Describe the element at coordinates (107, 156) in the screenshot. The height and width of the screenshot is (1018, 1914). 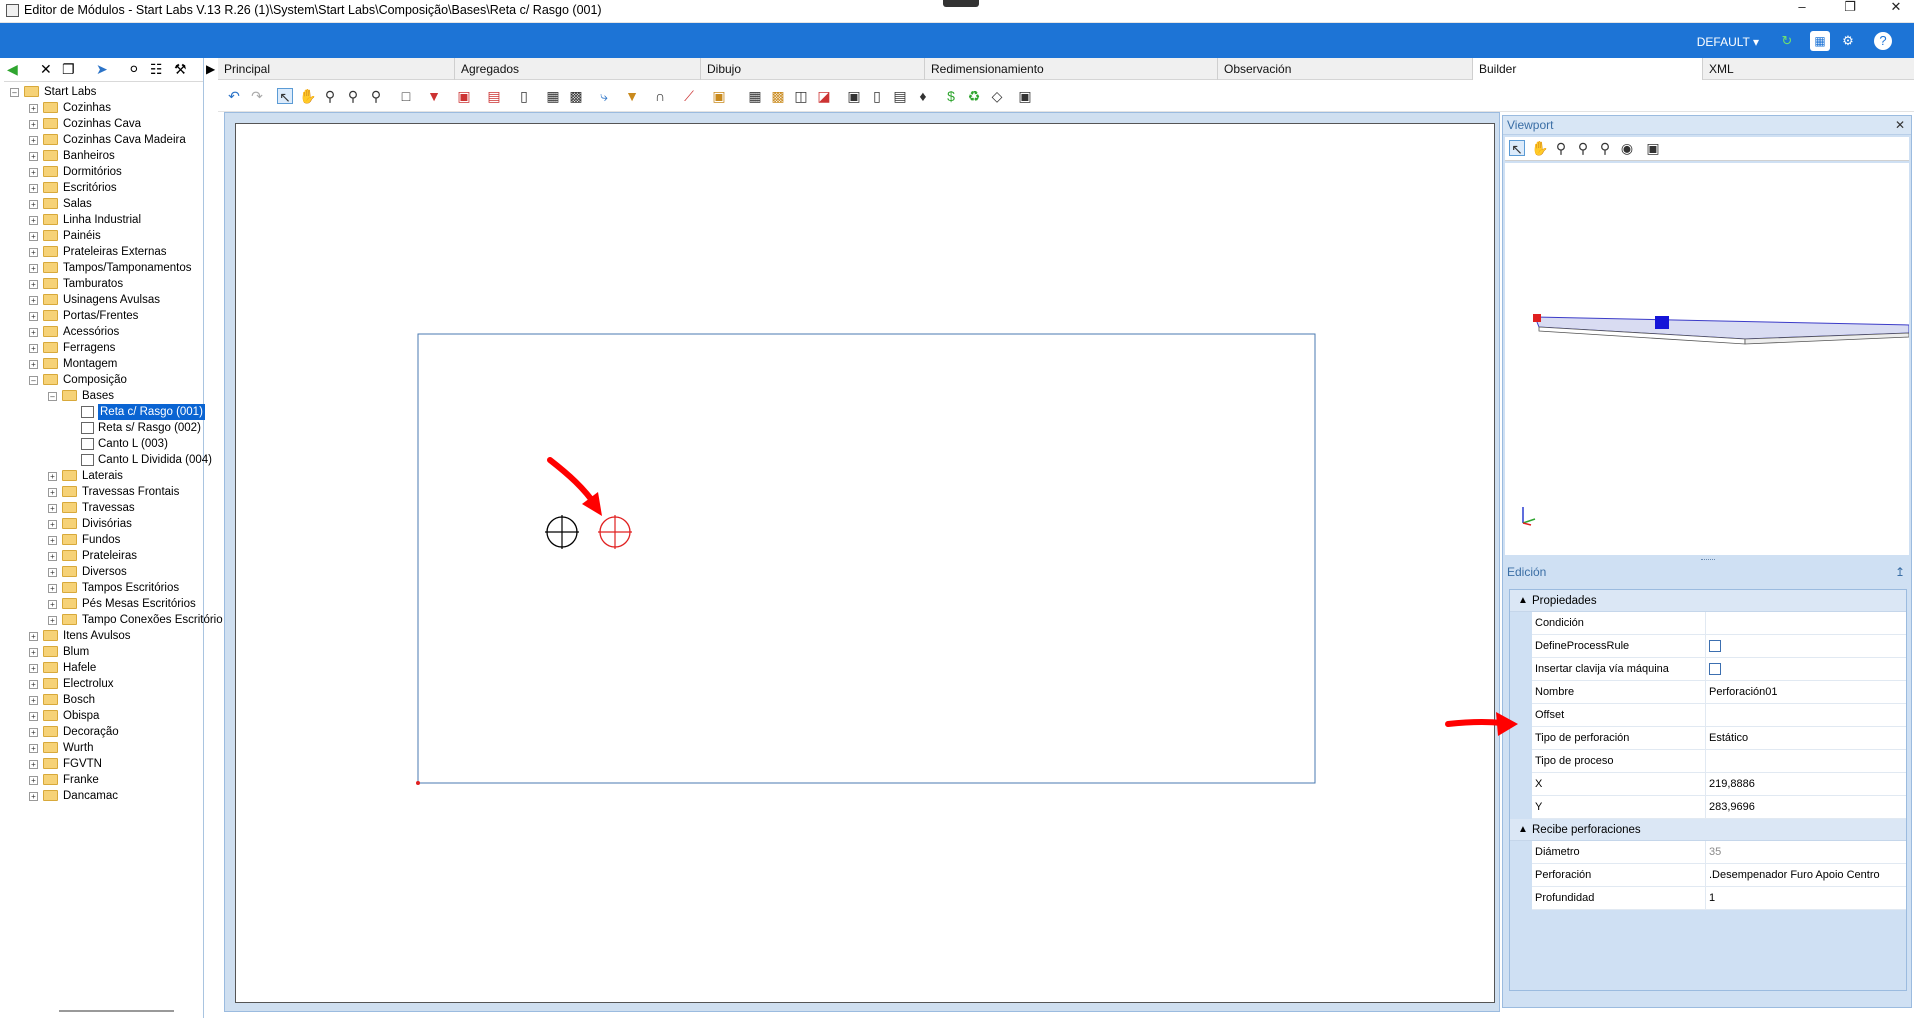
I see `tree-item: + Banheiros` at that location.